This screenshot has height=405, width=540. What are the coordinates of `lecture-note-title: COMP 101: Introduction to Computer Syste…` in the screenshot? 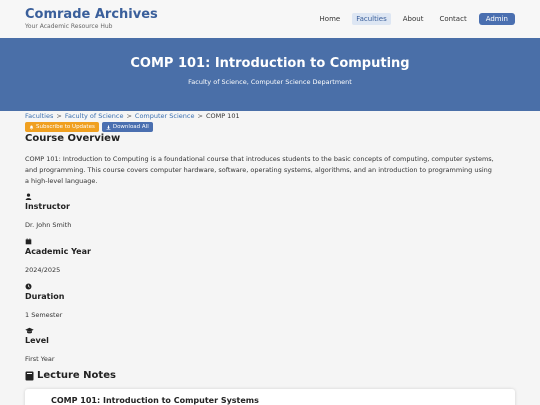 It's located at (155, 400).